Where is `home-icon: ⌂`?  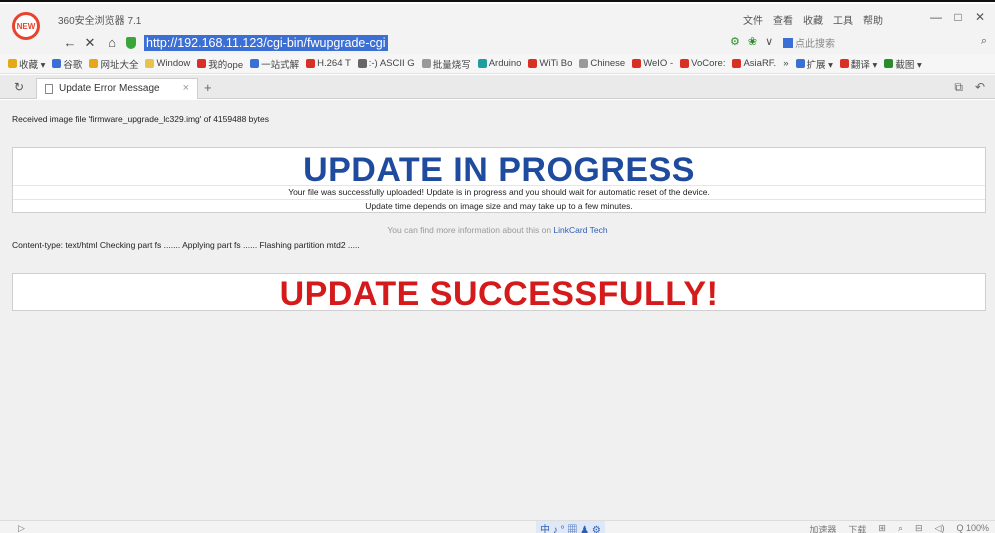 home-icon: ⌂ is located at coordinates (112, 43).